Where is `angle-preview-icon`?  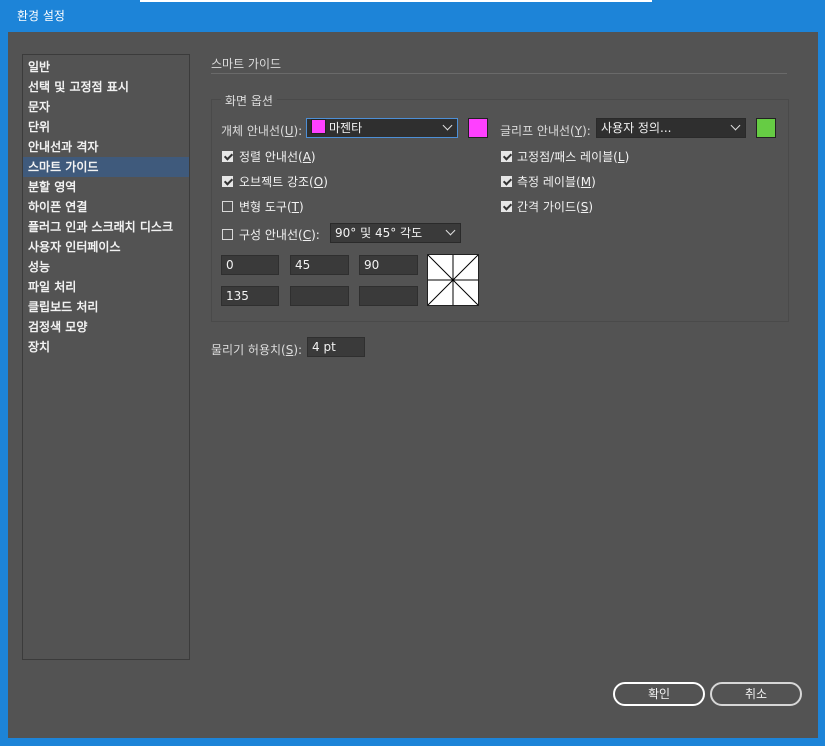 angle-preview-icon is located at coordinates (453, 280).